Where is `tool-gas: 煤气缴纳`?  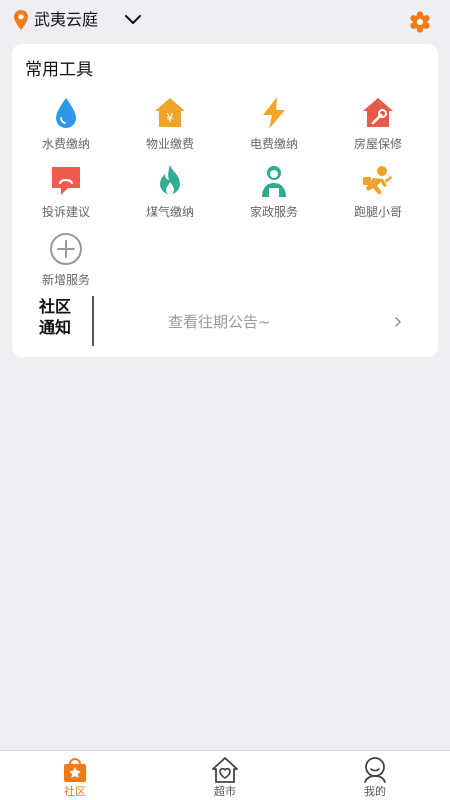
tool-gas: 煤气缴纳 is located at coordinates (170, 195).